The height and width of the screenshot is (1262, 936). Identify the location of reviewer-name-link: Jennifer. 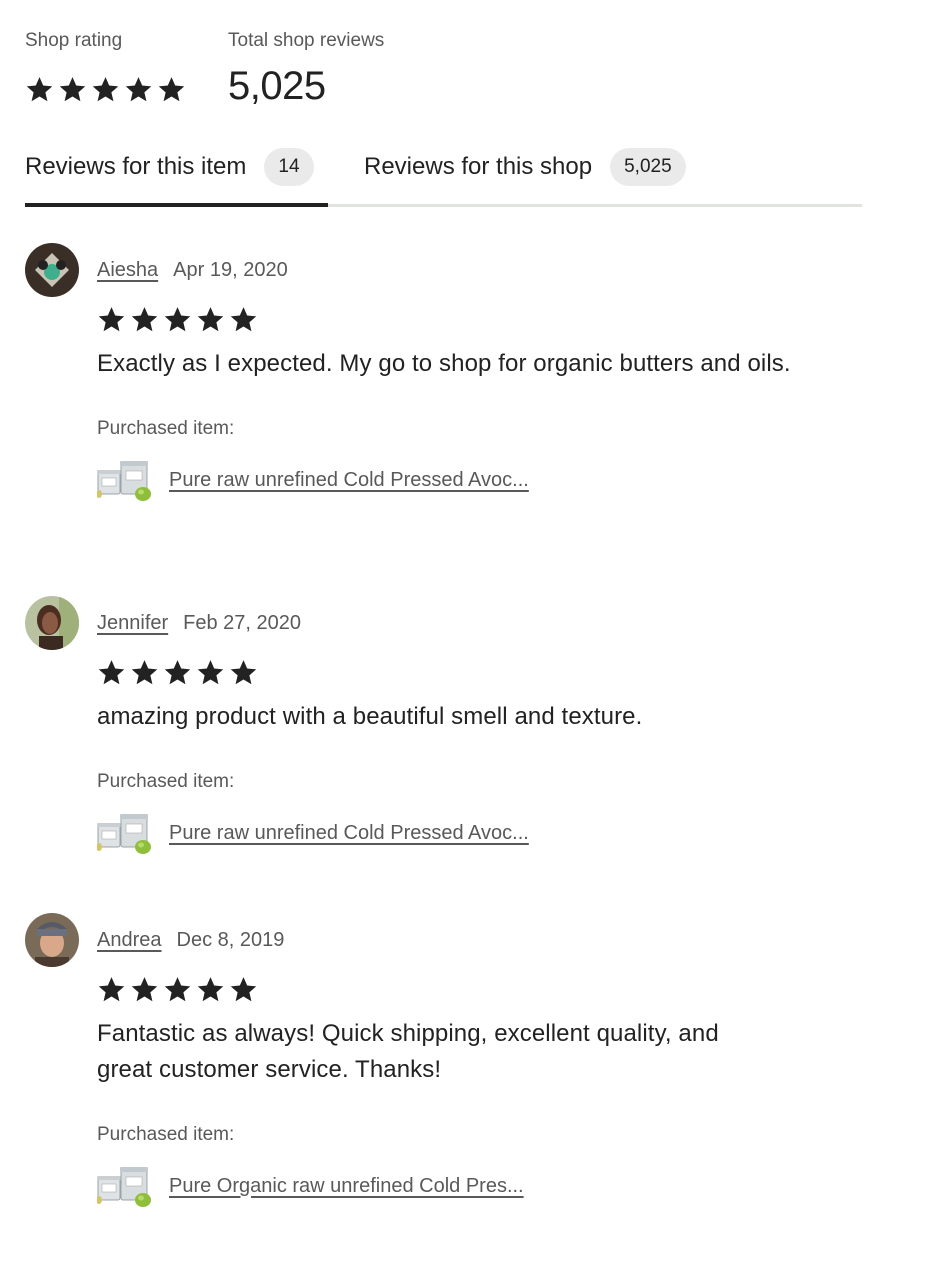
(132, 623).